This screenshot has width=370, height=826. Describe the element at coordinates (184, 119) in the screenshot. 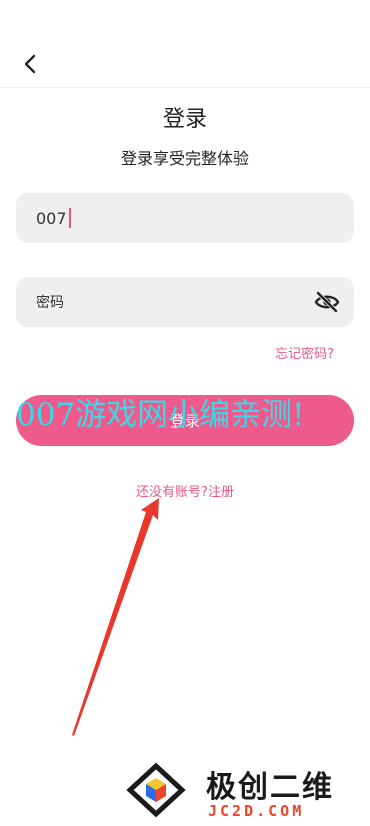

I see `page-title: 登录` at that location.